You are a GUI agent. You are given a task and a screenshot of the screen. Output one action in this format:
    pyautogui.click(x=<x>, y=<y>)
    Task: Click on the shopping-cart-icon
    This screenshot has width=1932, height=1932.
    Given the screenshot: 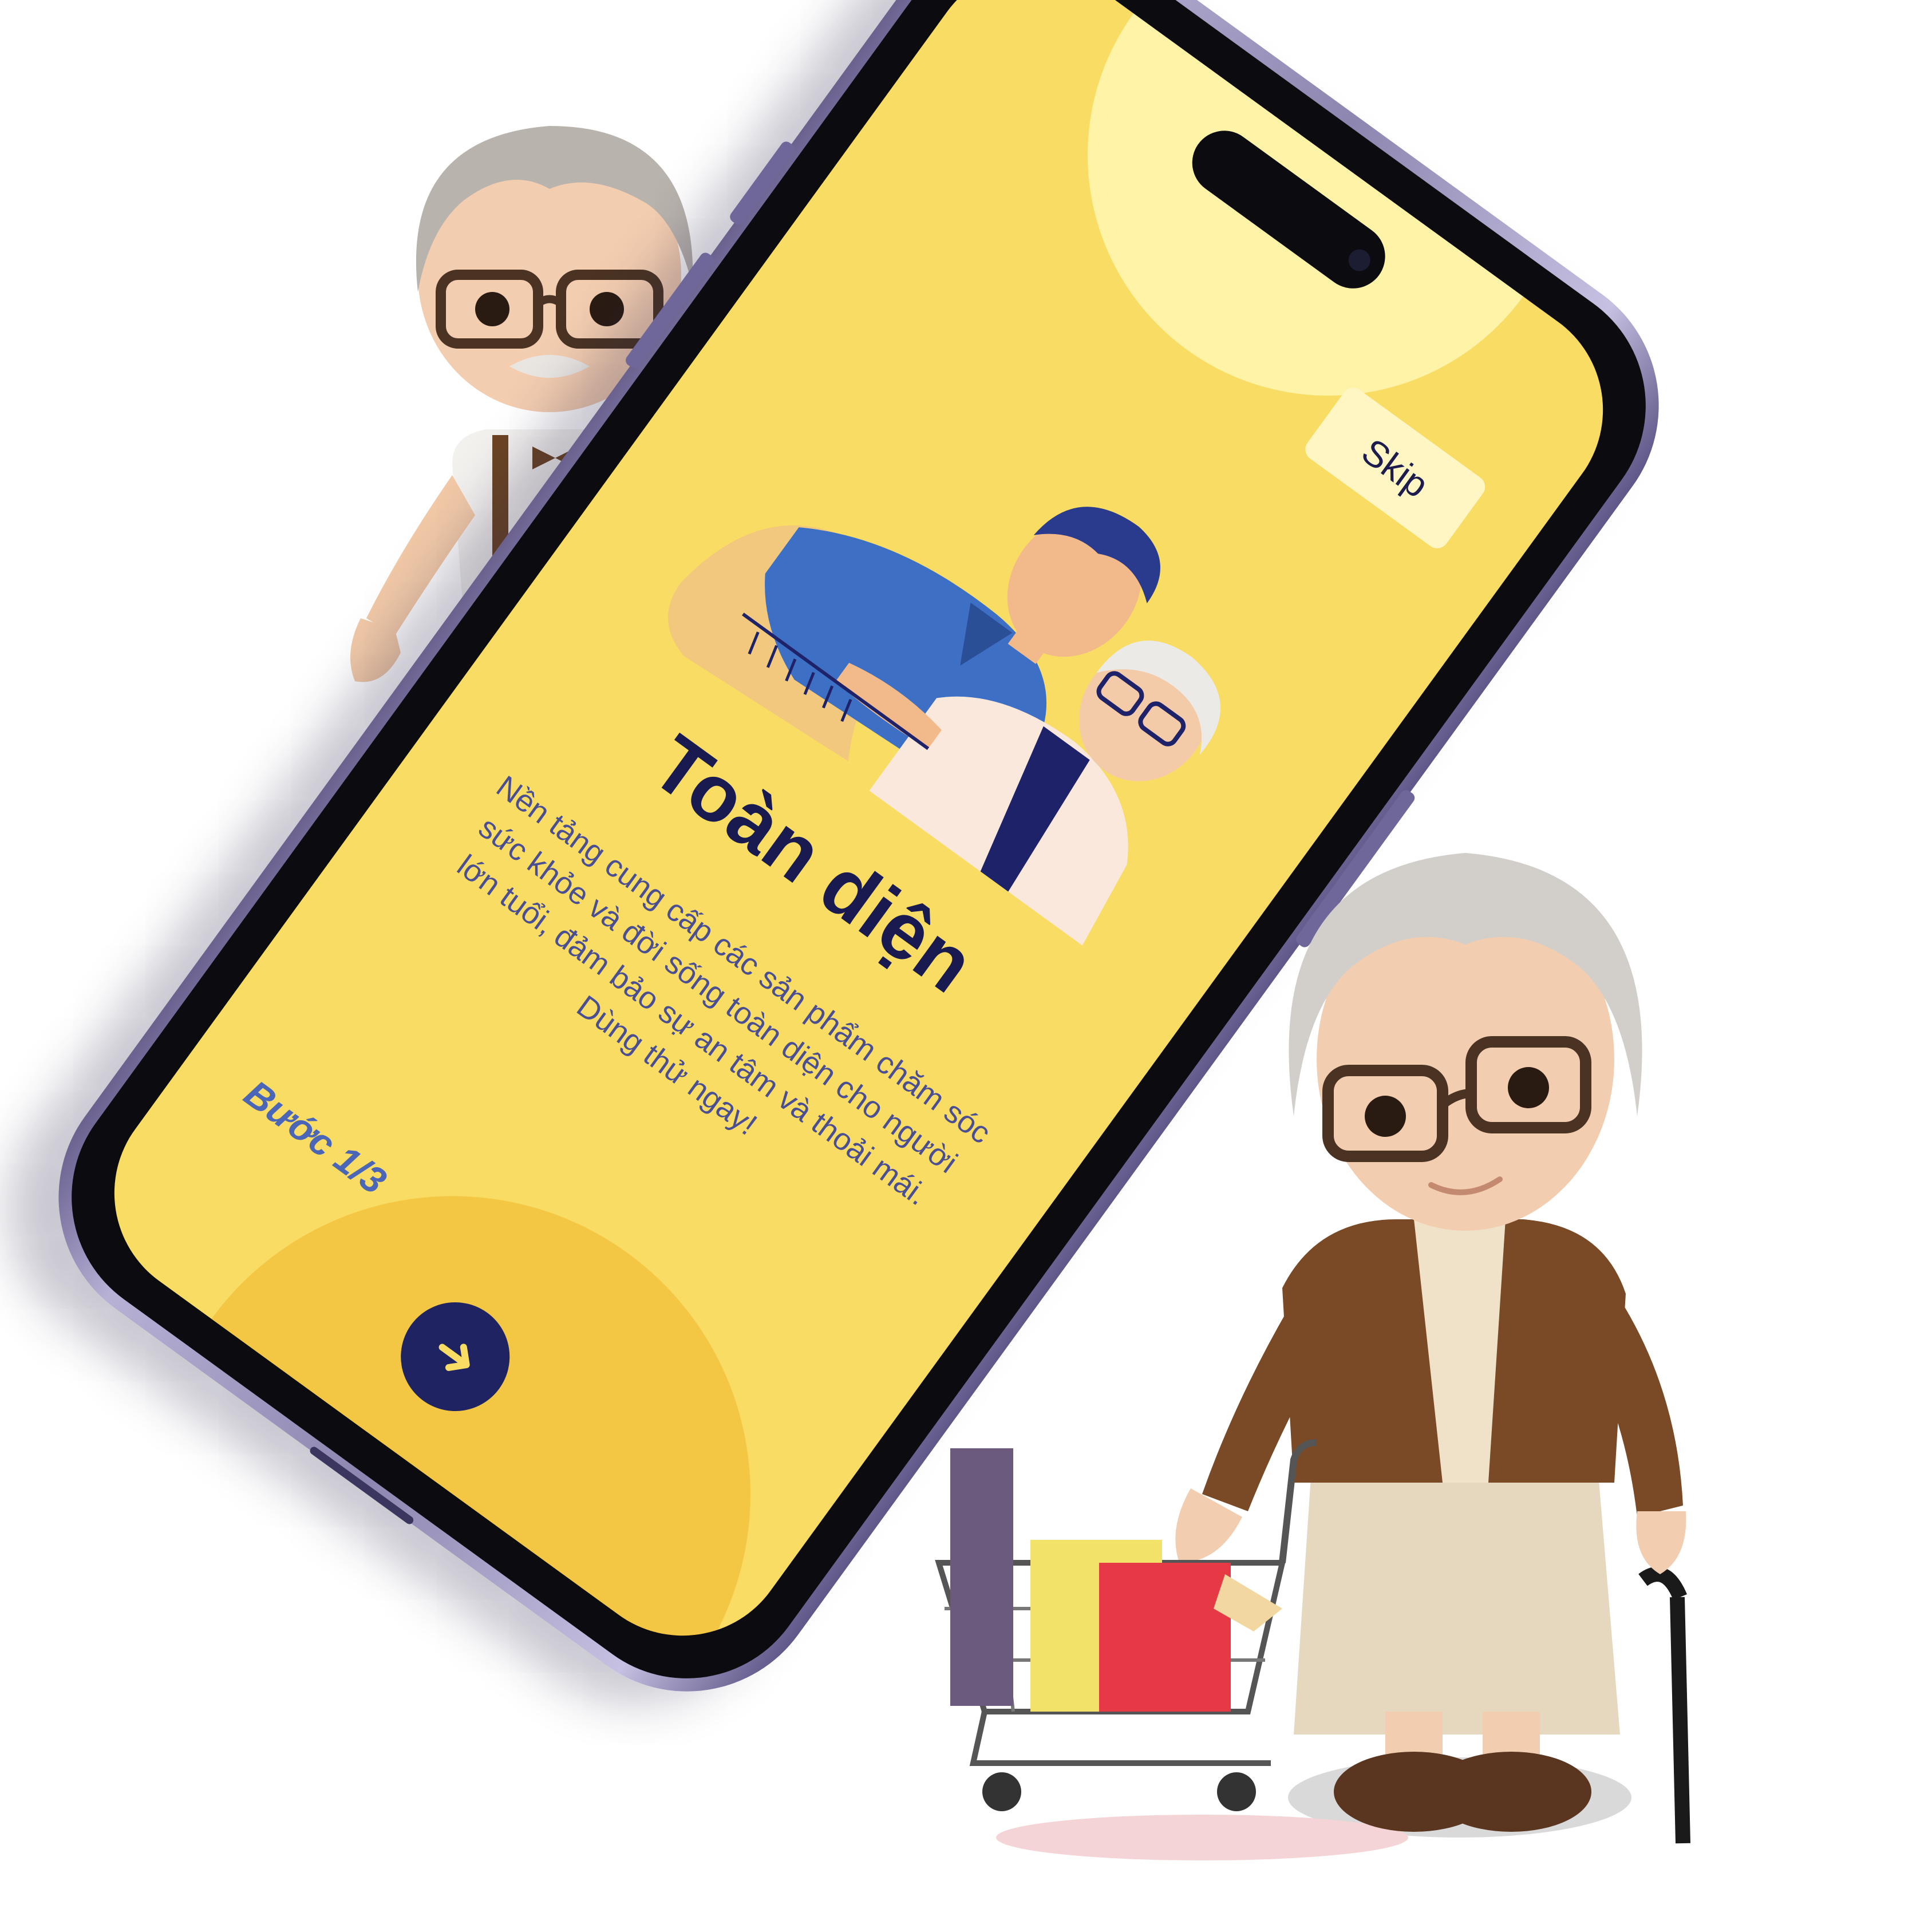 What is the action you would take?
    pyautogui.click(x=1126, y=1625)
    